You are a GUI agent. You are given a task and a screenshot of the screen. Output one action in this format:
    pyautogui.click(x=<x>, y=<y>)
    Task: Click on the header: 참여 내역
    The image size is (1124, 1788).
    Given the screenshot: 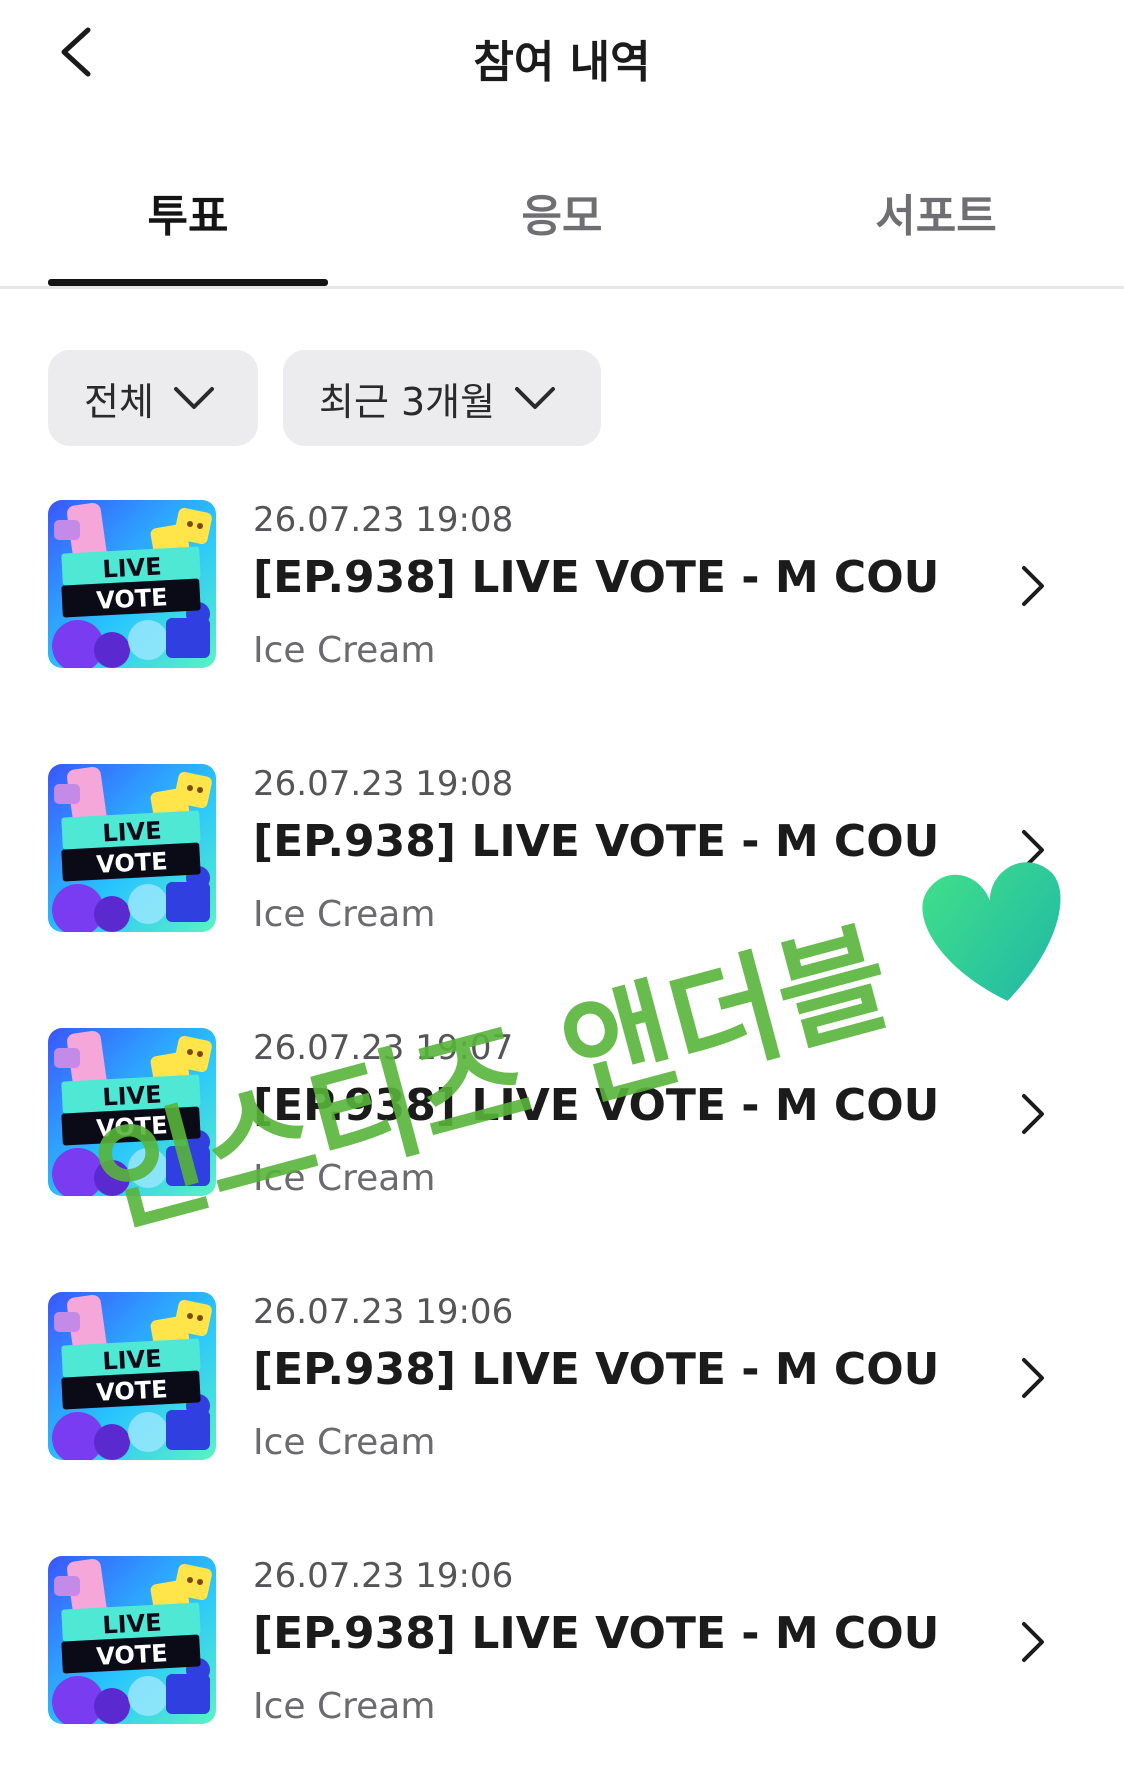 What is the action you would take?
    pyautogui.click(x=562, y=55)
    